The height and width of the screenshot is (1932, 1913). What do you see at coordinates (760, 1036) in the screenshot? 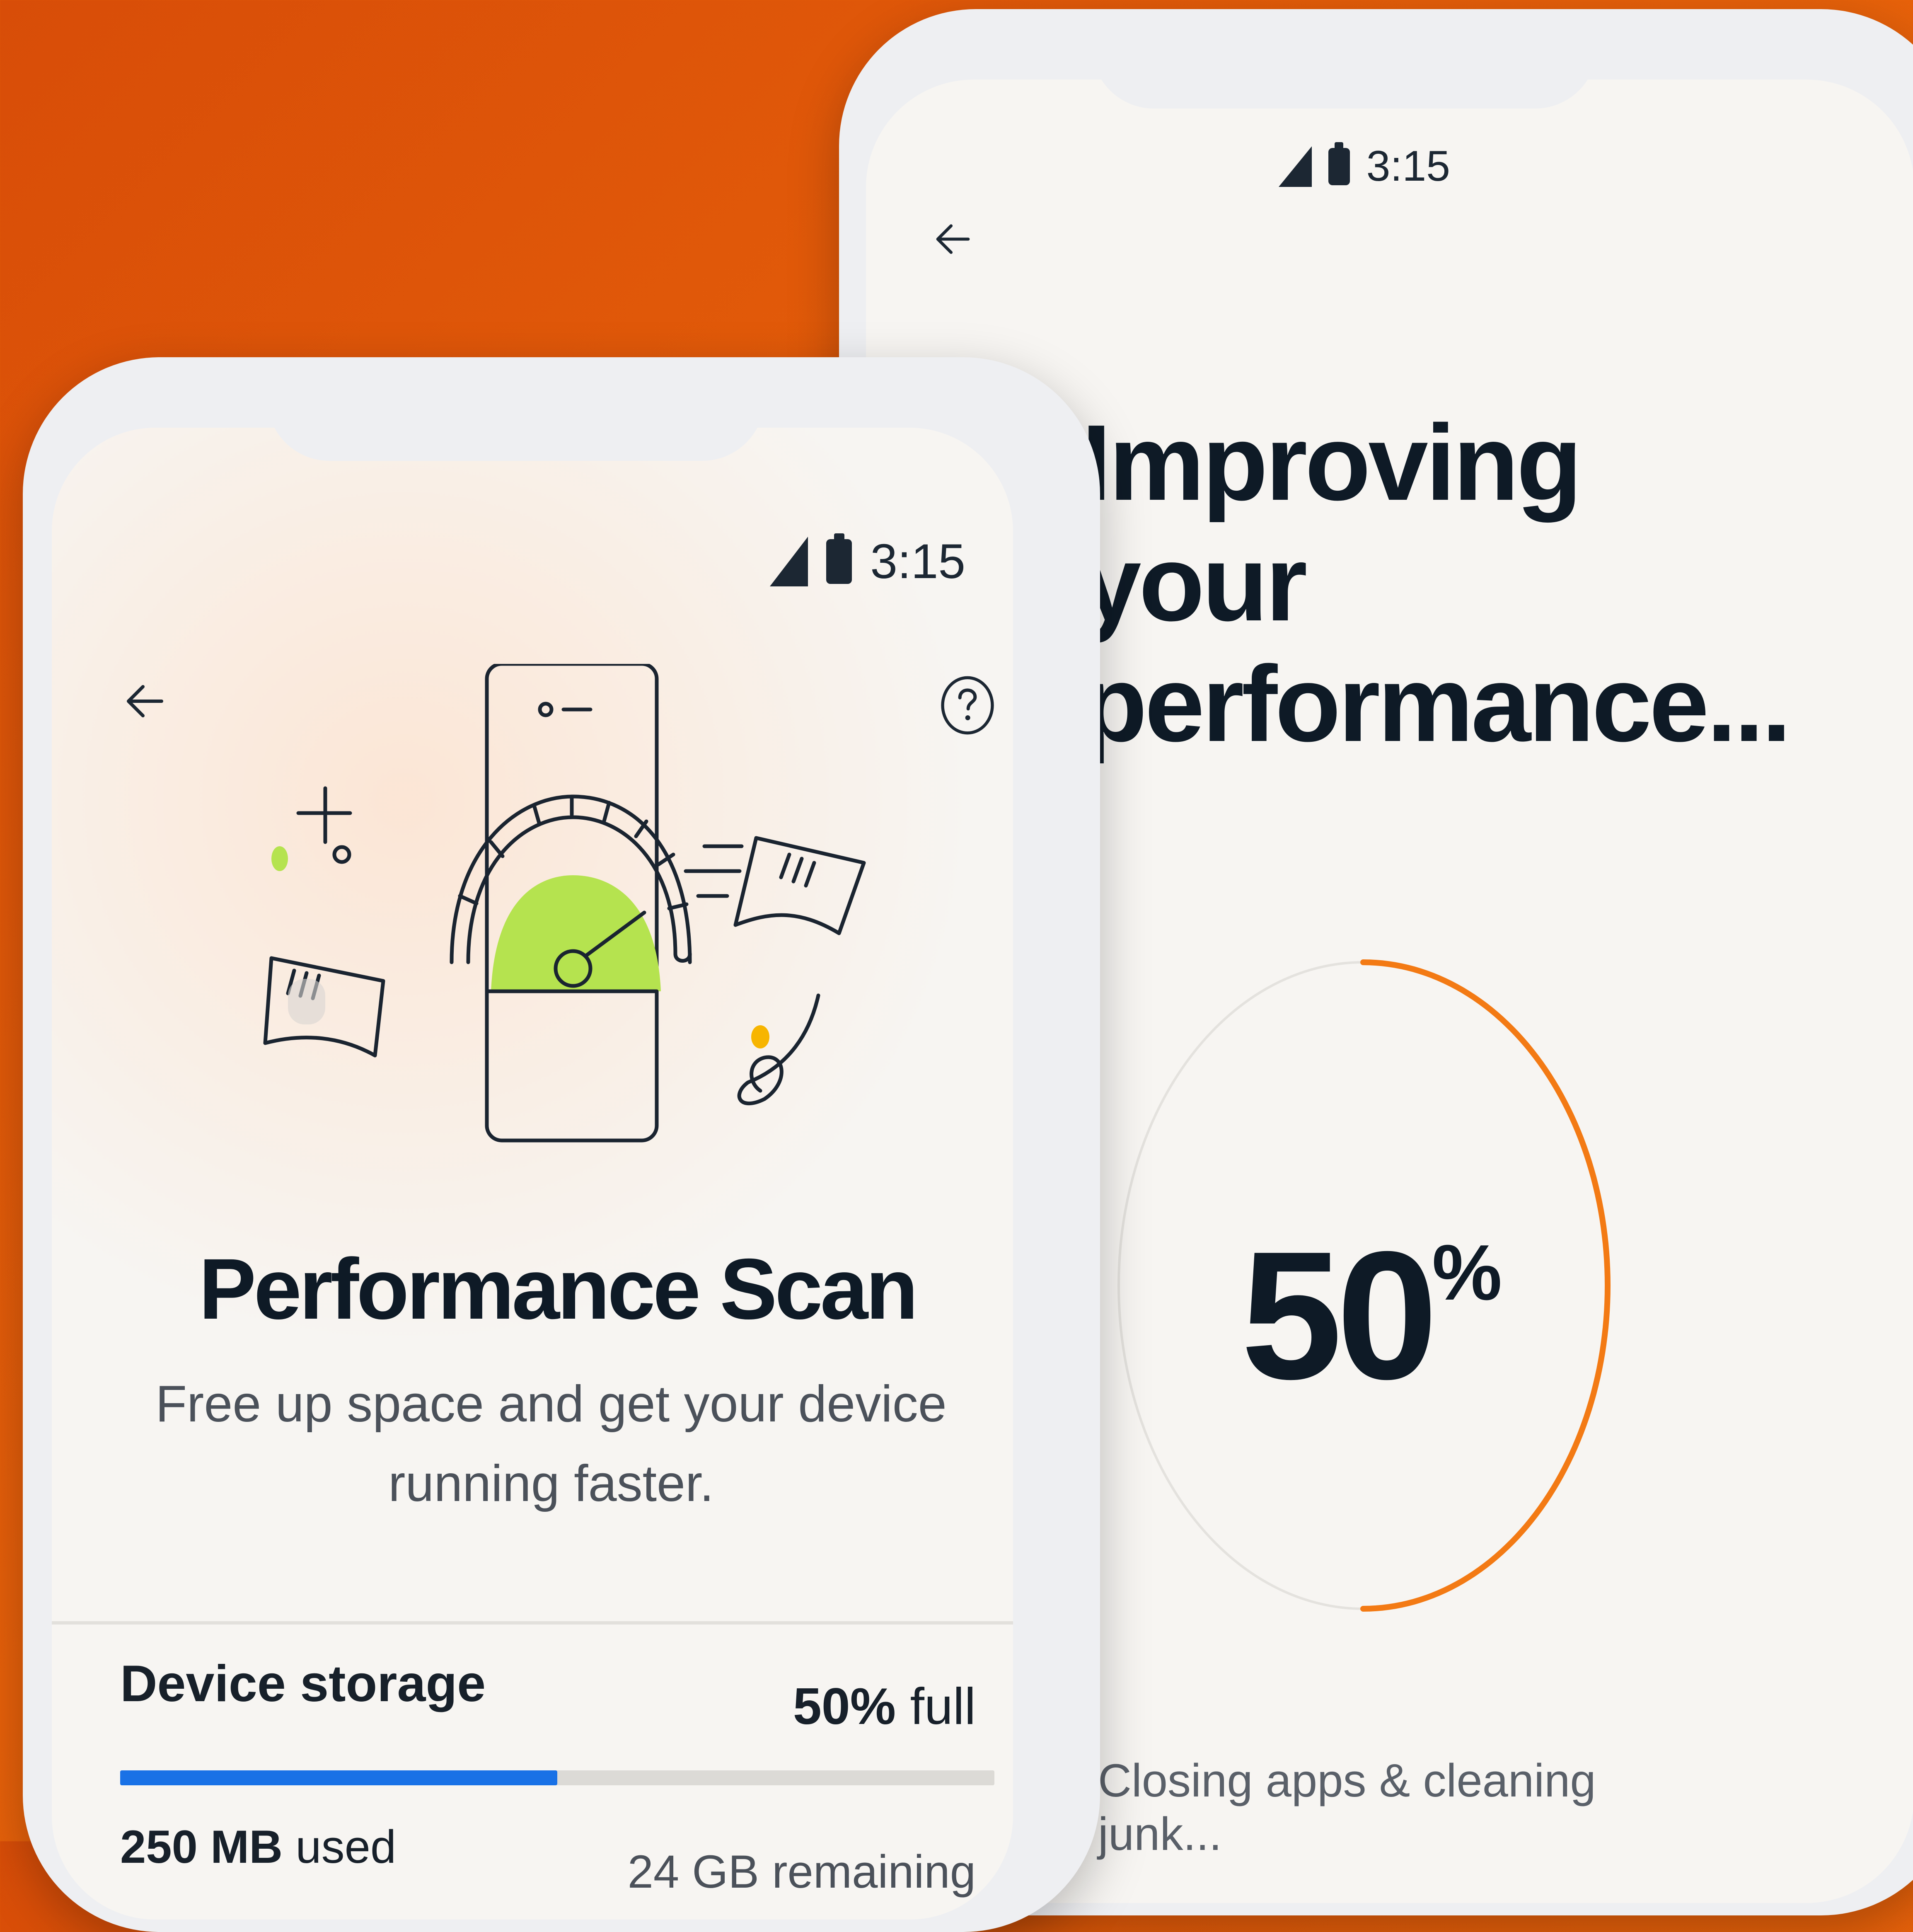
I see `accent-dot-yellow` at bounding box center [760, 1036].